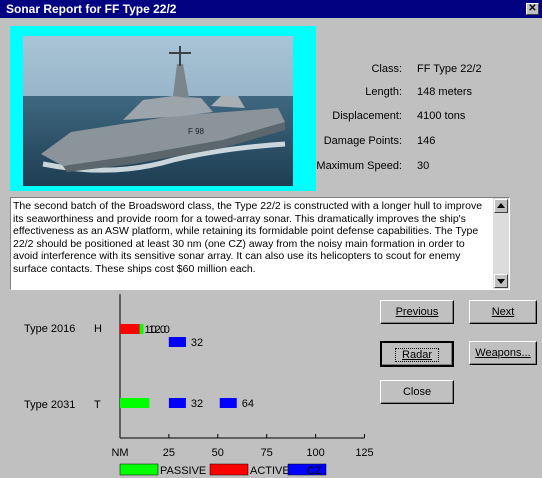 The height and width of the screenshot is (478, 542). I want to click on scroll-up-button, so click(501, 206).